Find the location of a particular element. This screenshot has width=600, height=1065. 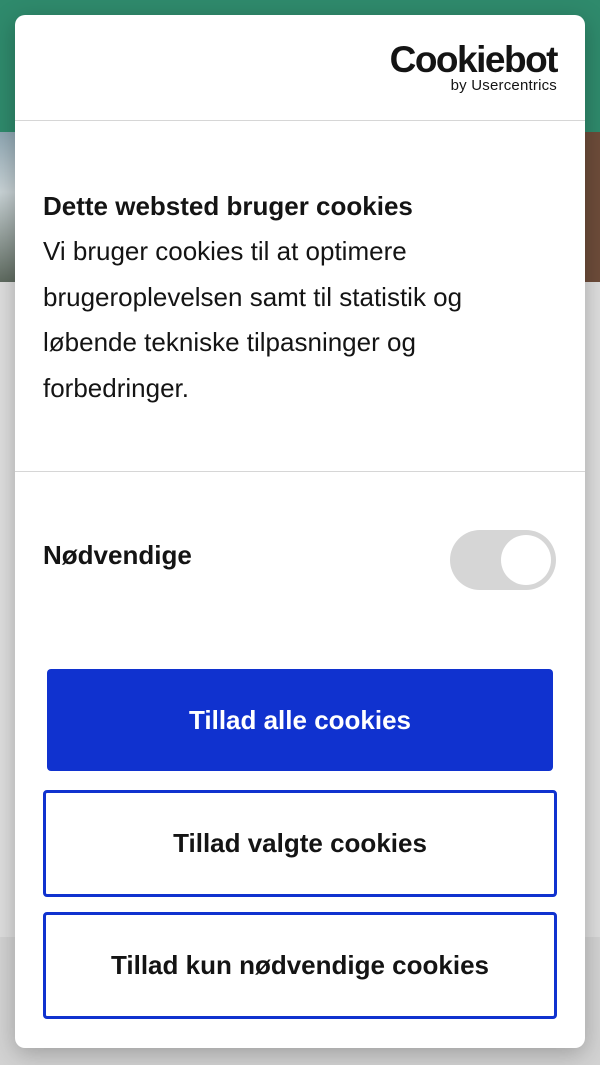

allow-all-cookies-button: Tillad alle cookies is located at coordinates (300, 720).